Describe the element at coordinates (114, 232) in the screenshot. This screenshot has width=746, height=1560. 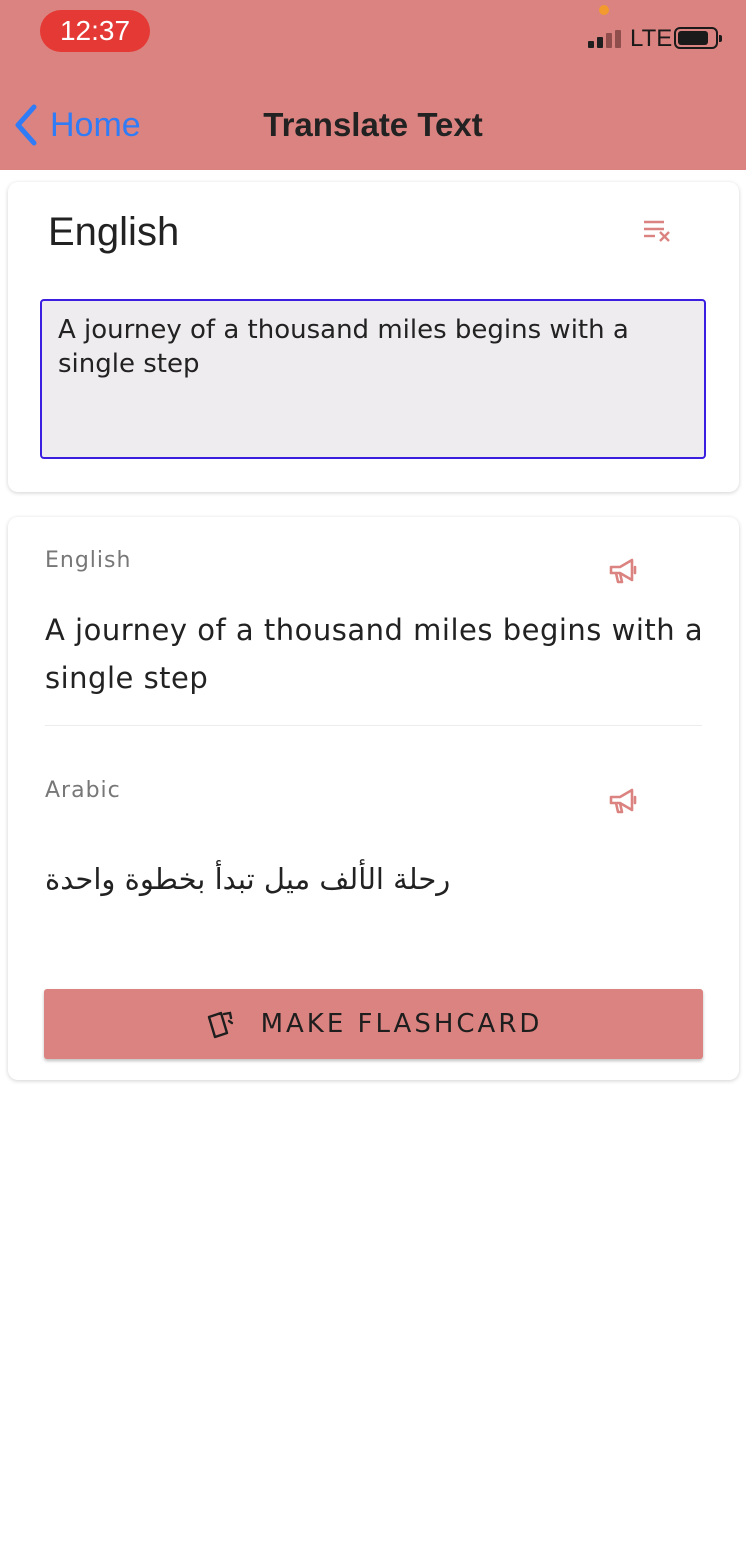
I see `source-language-title: English` at that location.